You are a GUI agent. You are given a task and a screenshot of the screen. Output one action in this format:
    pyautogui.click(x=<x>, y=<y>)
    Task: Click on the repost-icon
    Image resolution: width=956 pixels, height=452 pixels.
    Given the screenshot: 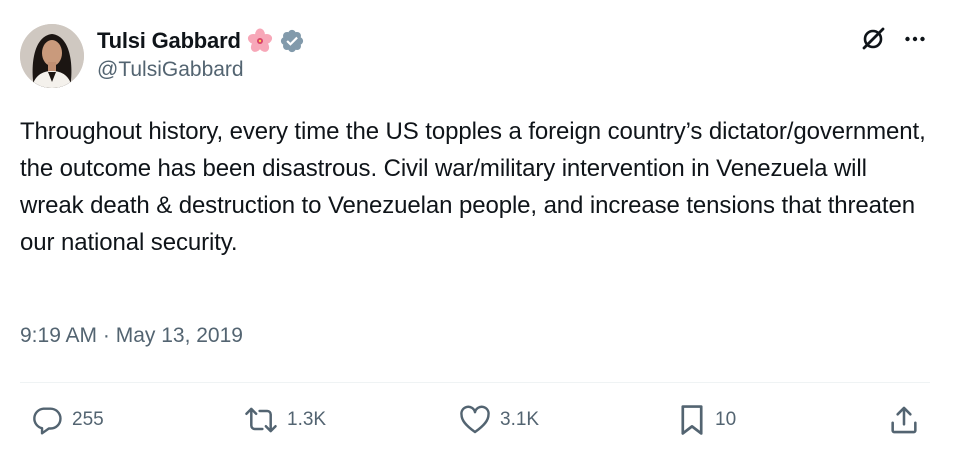 What is the action you would take?
    pyautogui.click(x=261, y=420)
    